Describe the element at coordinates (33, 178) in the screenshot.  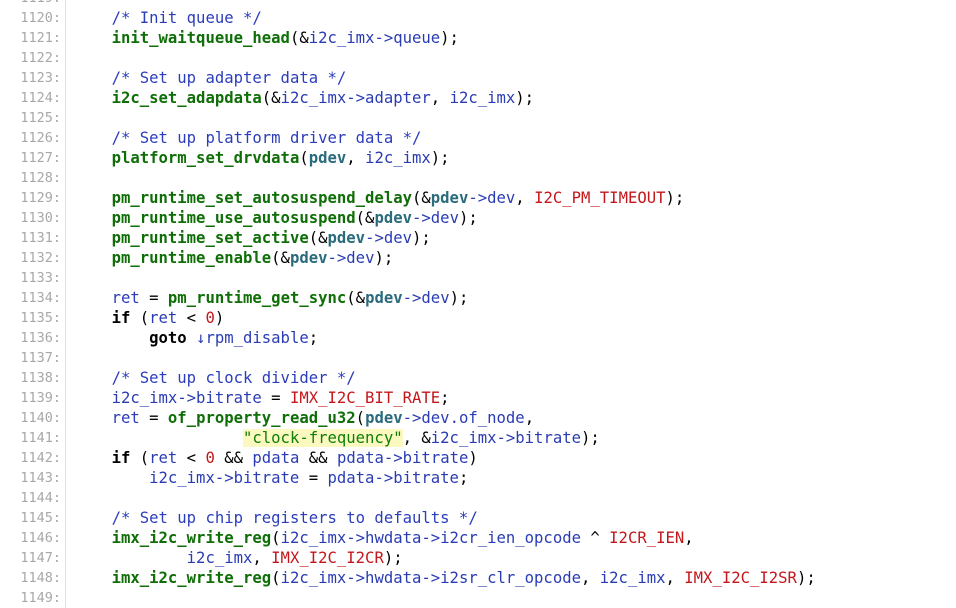
I see `line-number: 1128:` at that location.